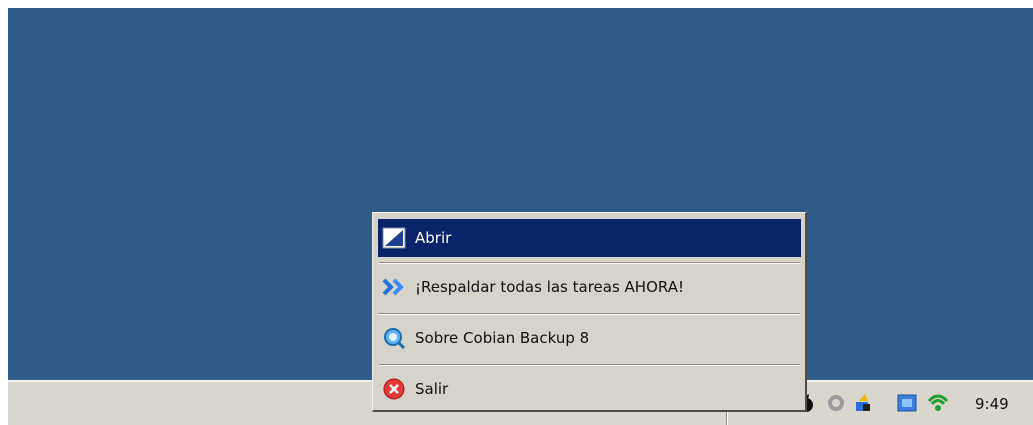 Image resolution: width=1033 pixels, height=425 pixels. Describe the element at coordinates (393, 287) in the screenshot. I see `double-arrow-icon` at that location.